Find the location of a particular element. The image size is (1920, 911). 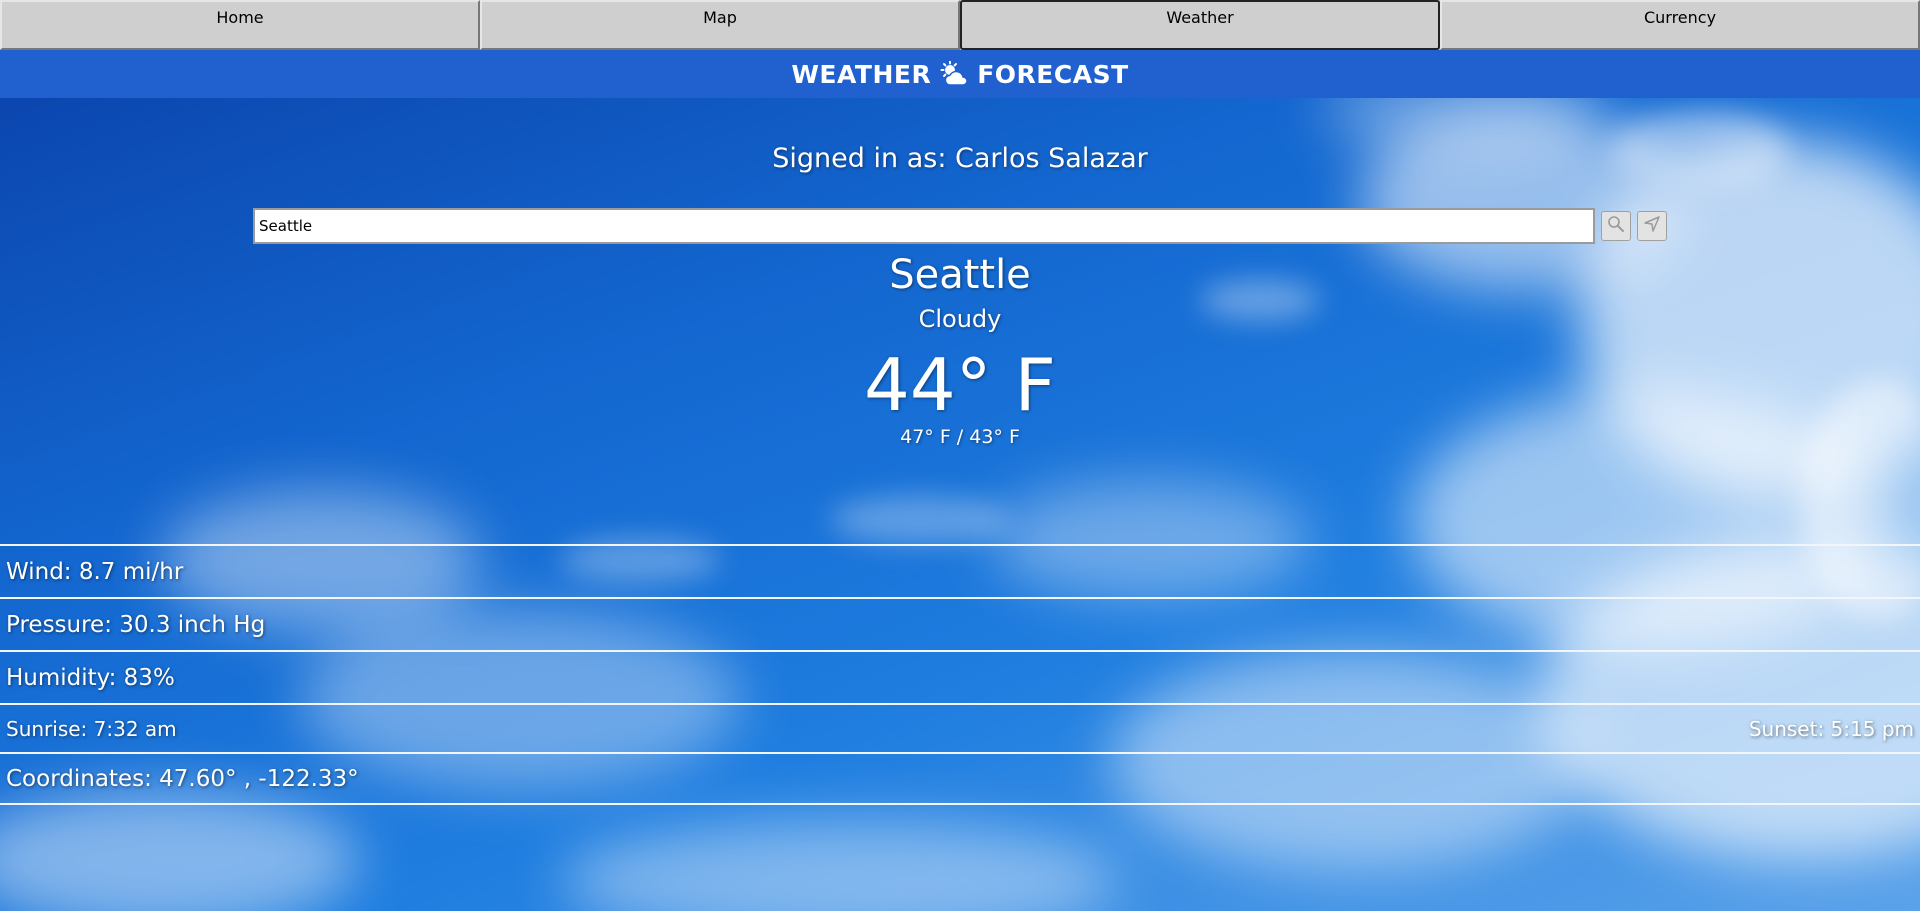

signed-in-label: Signed in as: Carlos Salazar is located at coordinates (960, 158).